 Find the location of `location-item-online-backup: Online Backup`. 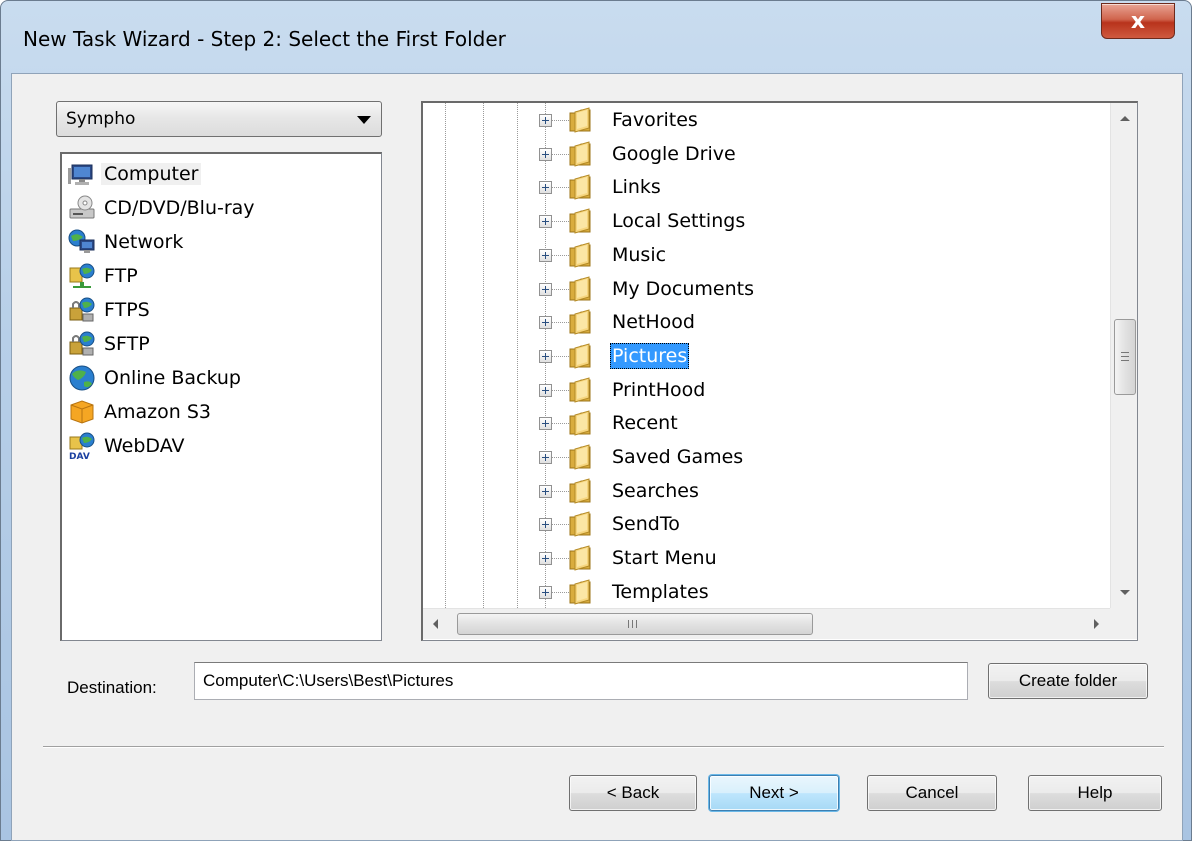

location-item-online-backup: Online Backup is located at coordinates (154, 378).